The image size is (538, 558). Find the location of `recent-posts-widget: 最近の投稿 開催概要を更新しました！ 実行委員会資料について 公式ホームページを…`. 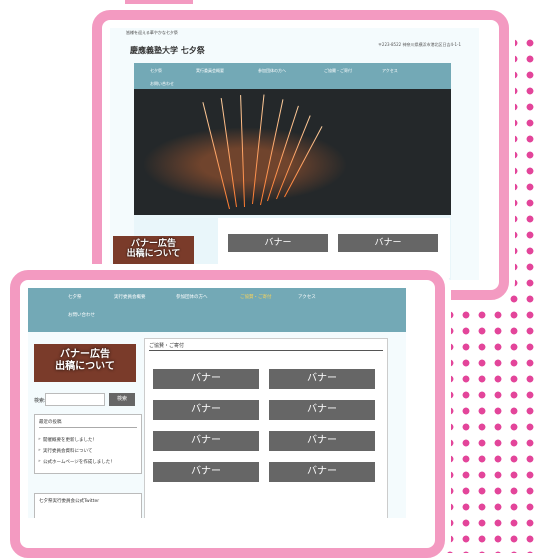

recent-posts-widget: 最近の投稿 開催概要を更新しました！ 実行委員会資料について 公式ホームページを… is located at coordinates (88, 444).